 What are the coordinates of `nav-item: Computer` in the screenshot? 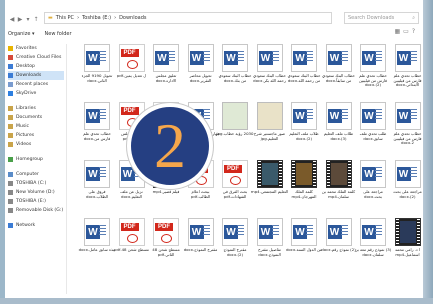 It's located at (36, 174).